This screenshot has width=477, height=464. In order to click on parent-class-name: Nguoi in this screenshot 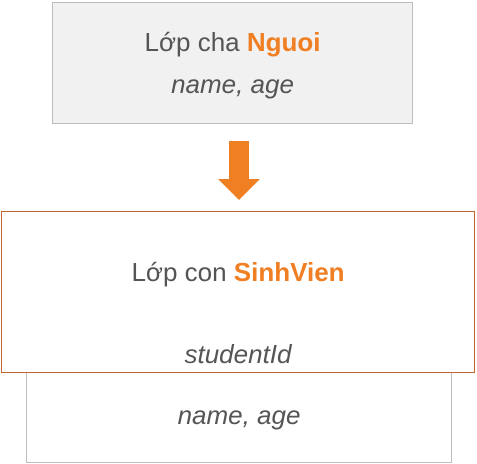, I will do `click(283, 42)`.